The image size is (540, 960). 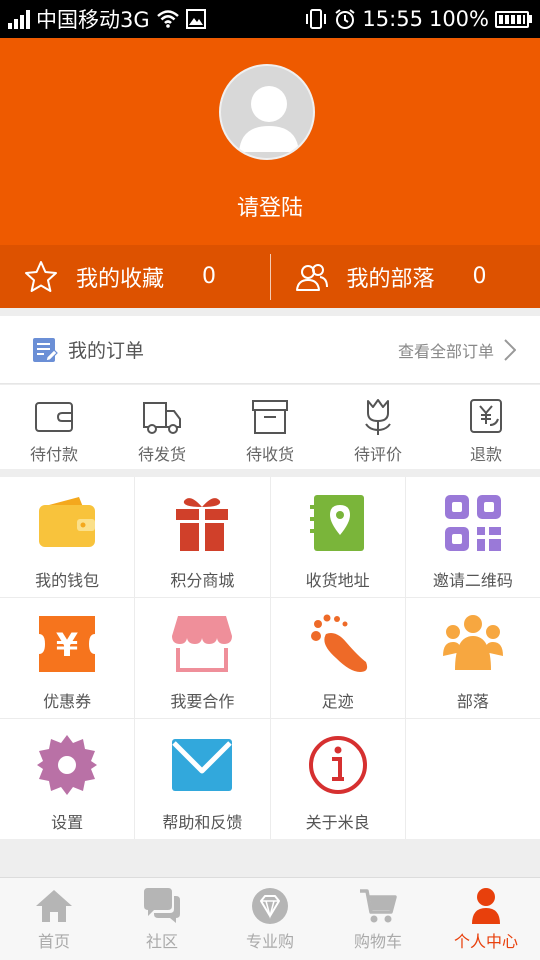 What do you see at coordinates (445, 351) in the screenshot?
I see `view-all-label: 查看全部订单` at bounding box center [445, 351].